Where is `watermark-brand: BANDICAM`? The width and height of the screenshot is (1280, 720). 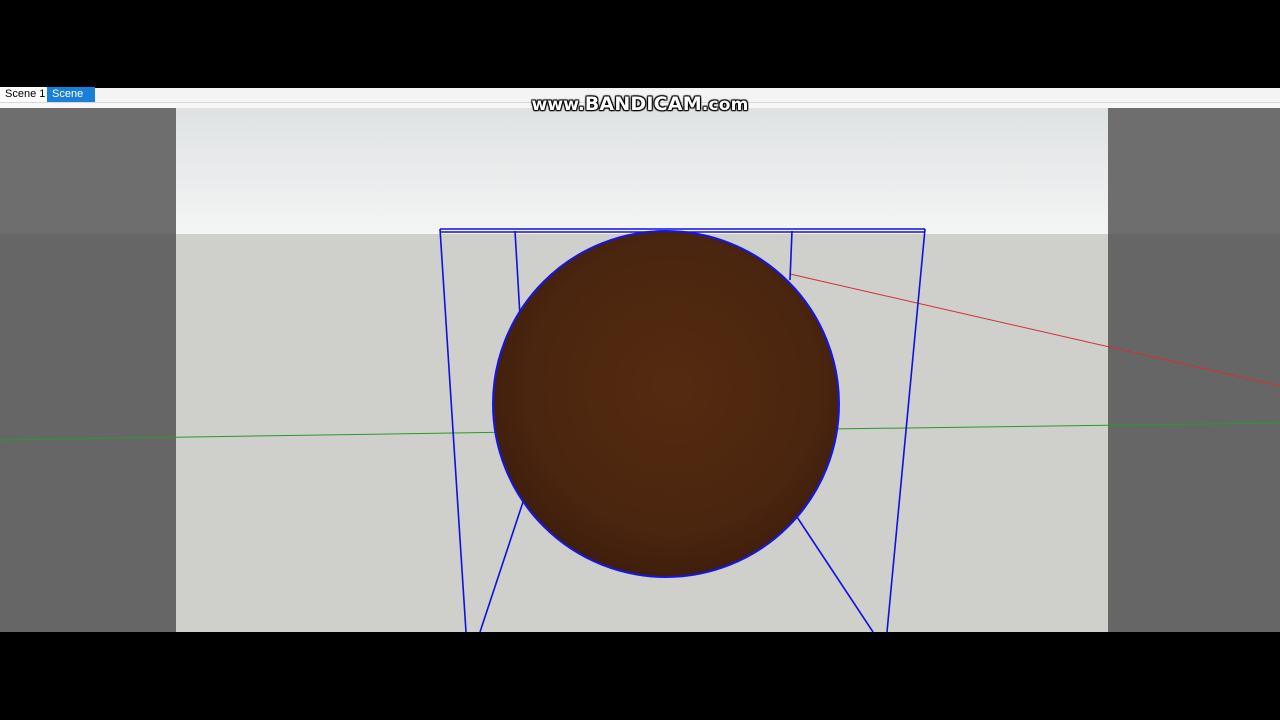 watermark-brand: BANDICAM is located at coordinates (643, 104).